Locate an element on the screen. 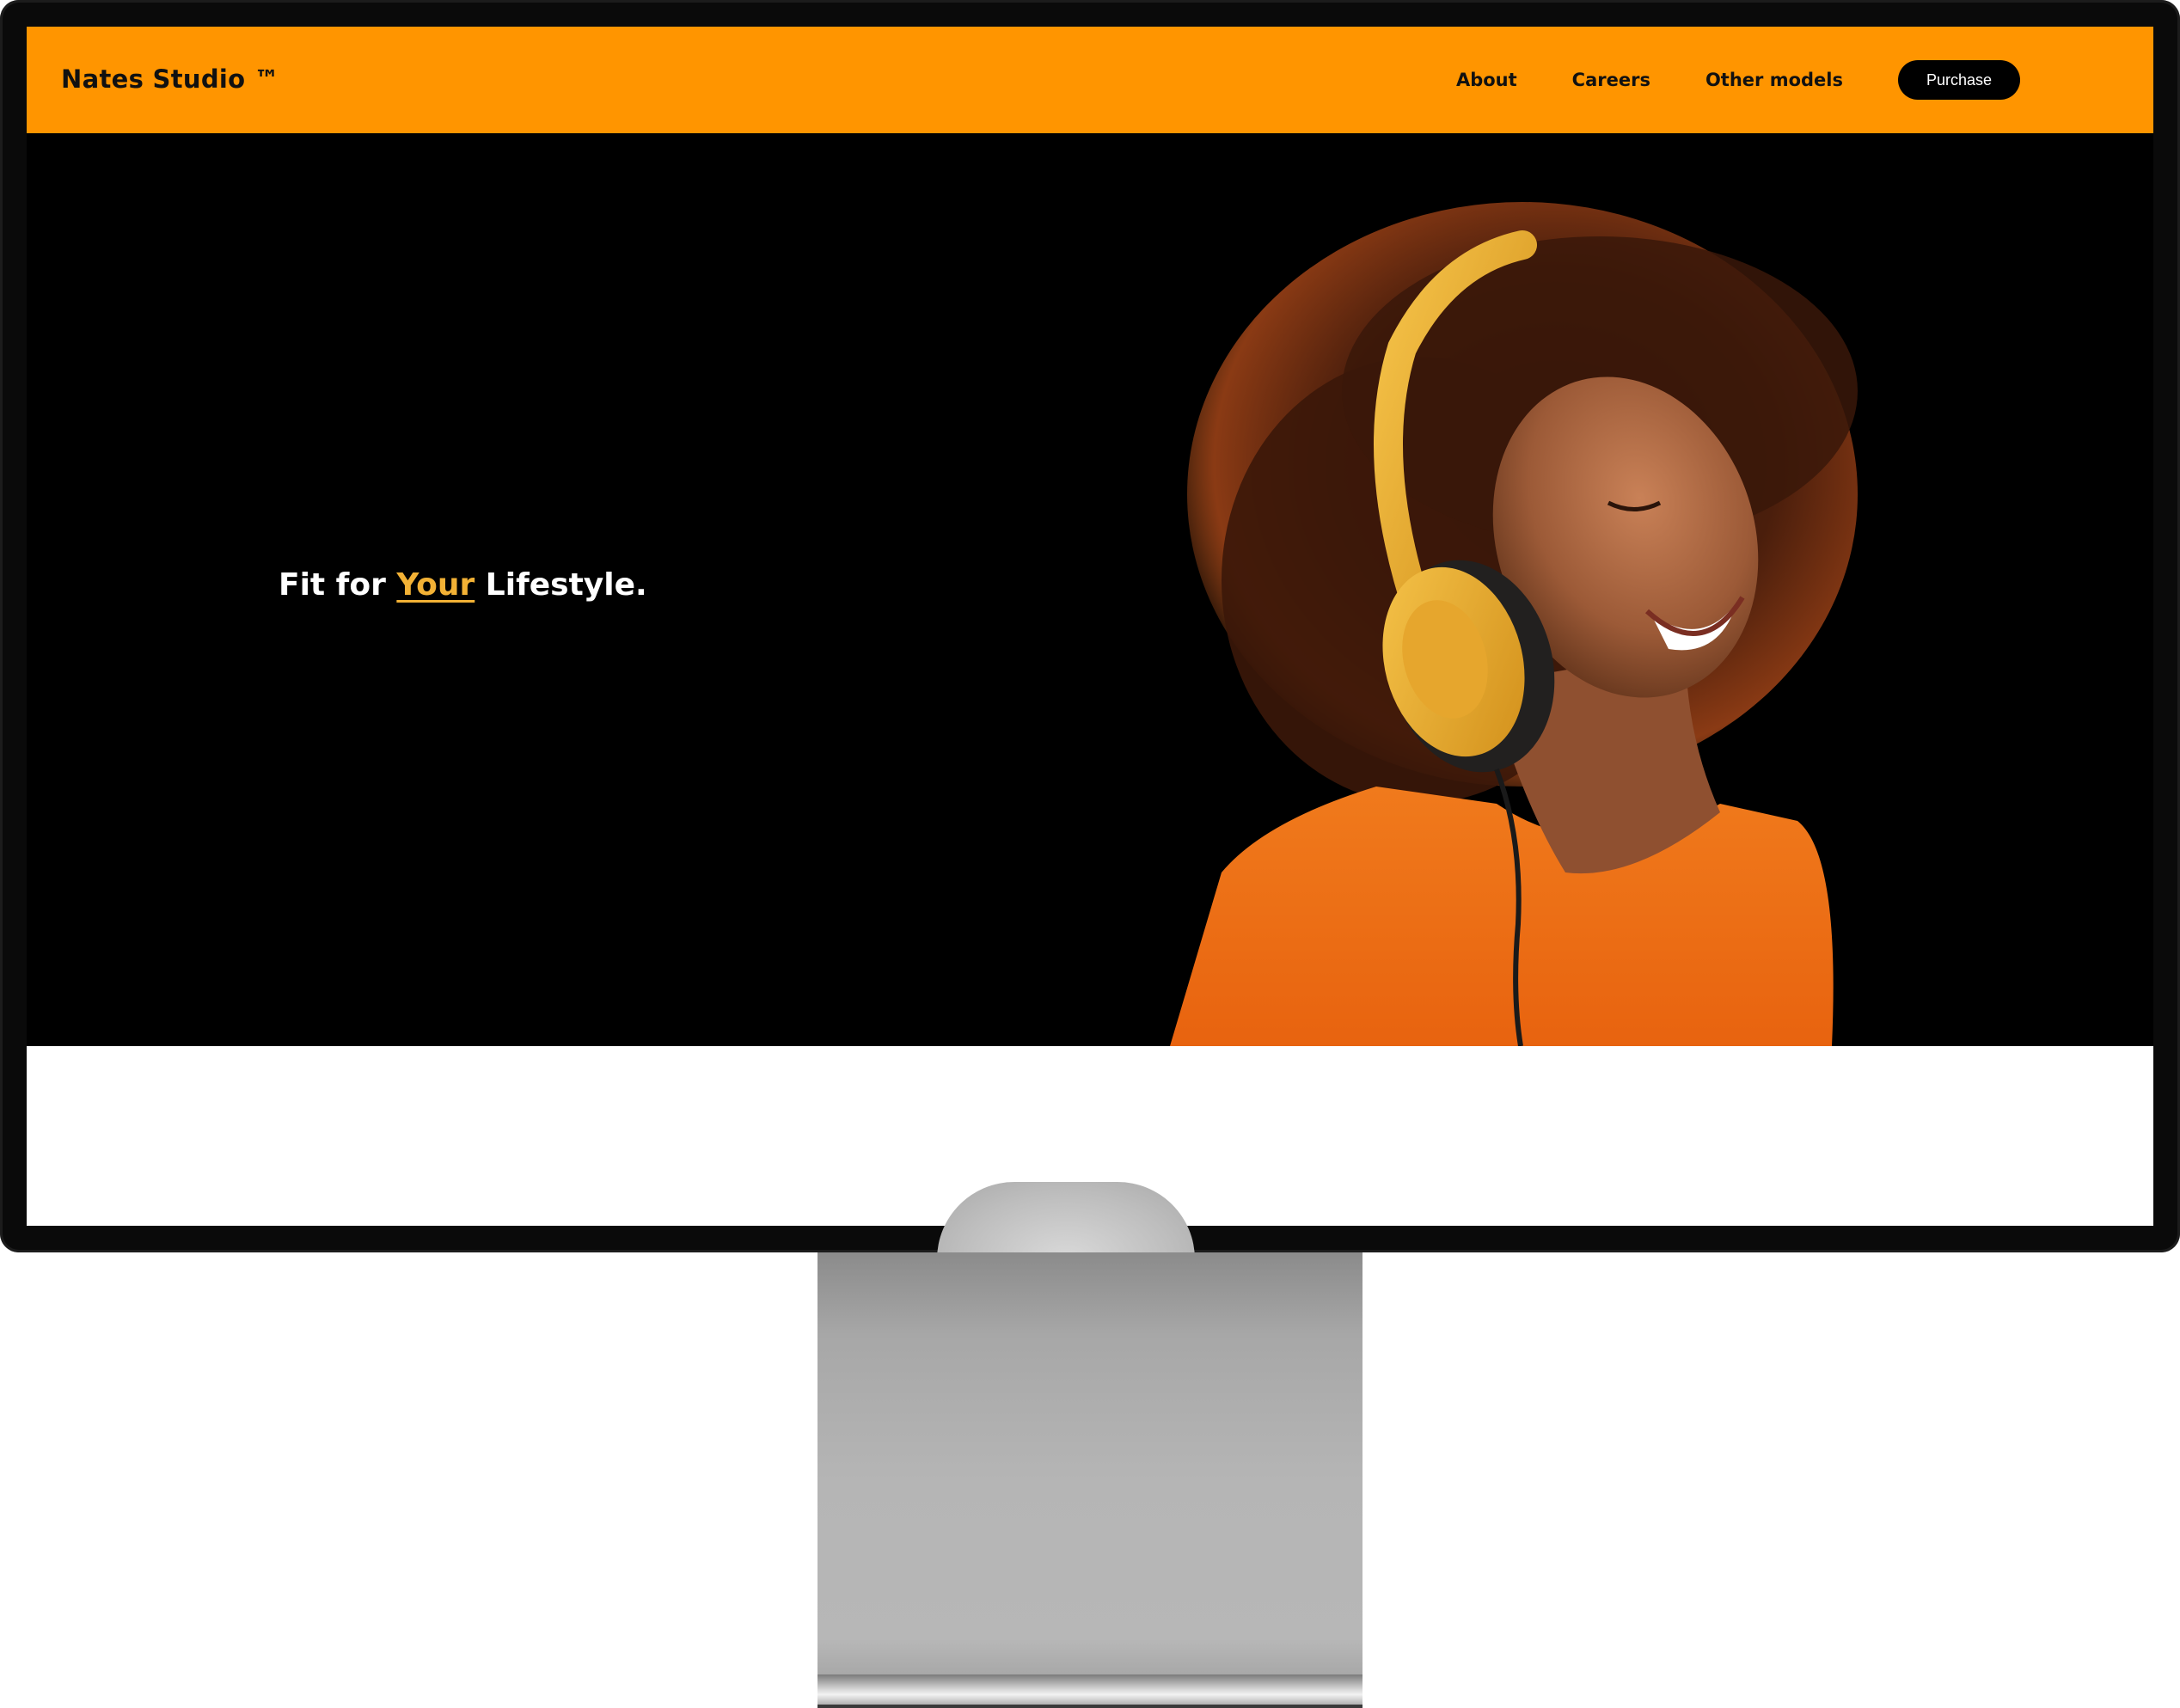  nav-about: About is located at coordinates (1486, 80).